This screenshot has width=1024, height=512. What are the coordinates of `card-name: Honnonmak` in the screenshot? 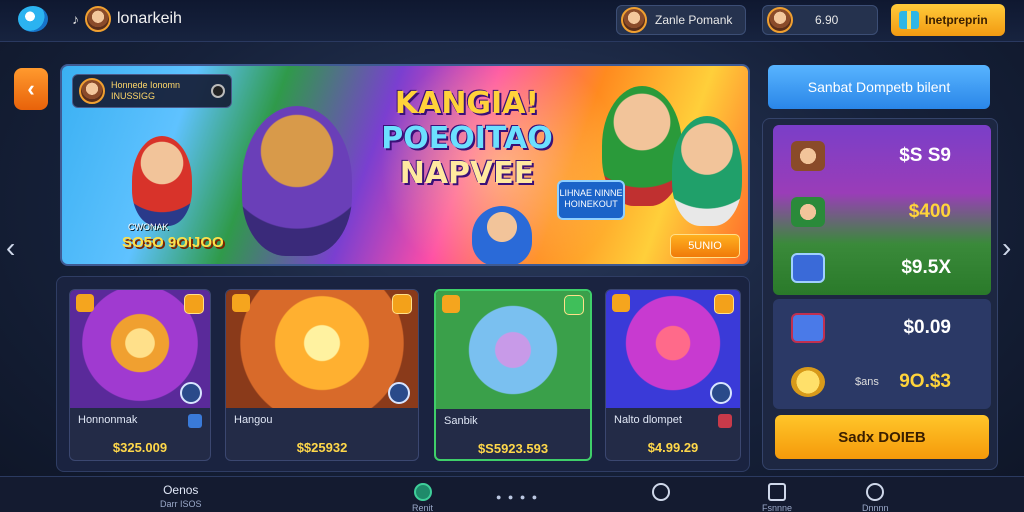 It's located at (108, 420).